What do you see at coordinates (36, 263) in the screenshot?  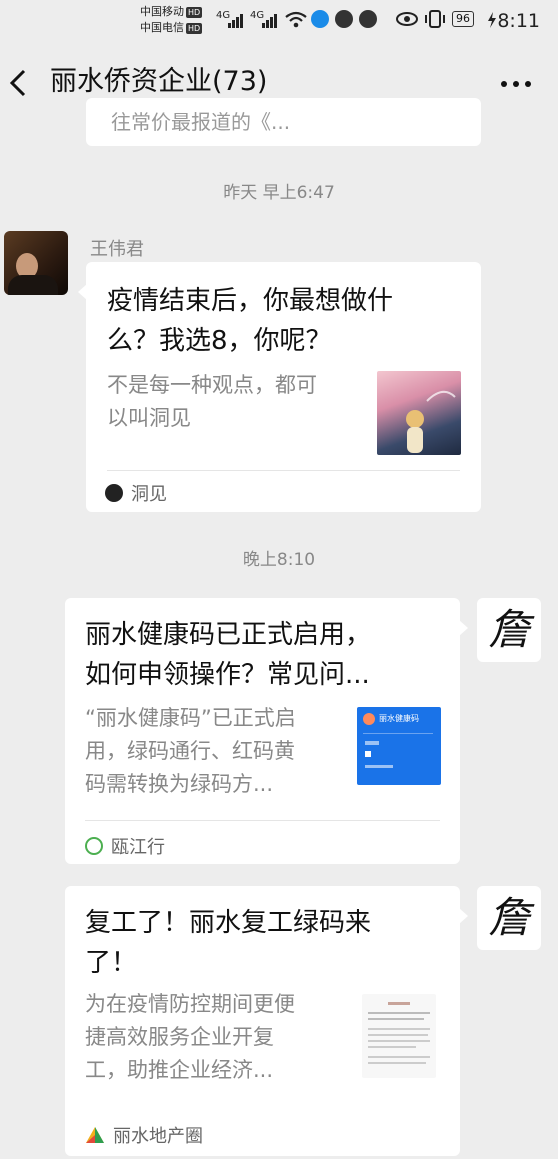 I see `sender-avatar` at bounding box center [36, 263].